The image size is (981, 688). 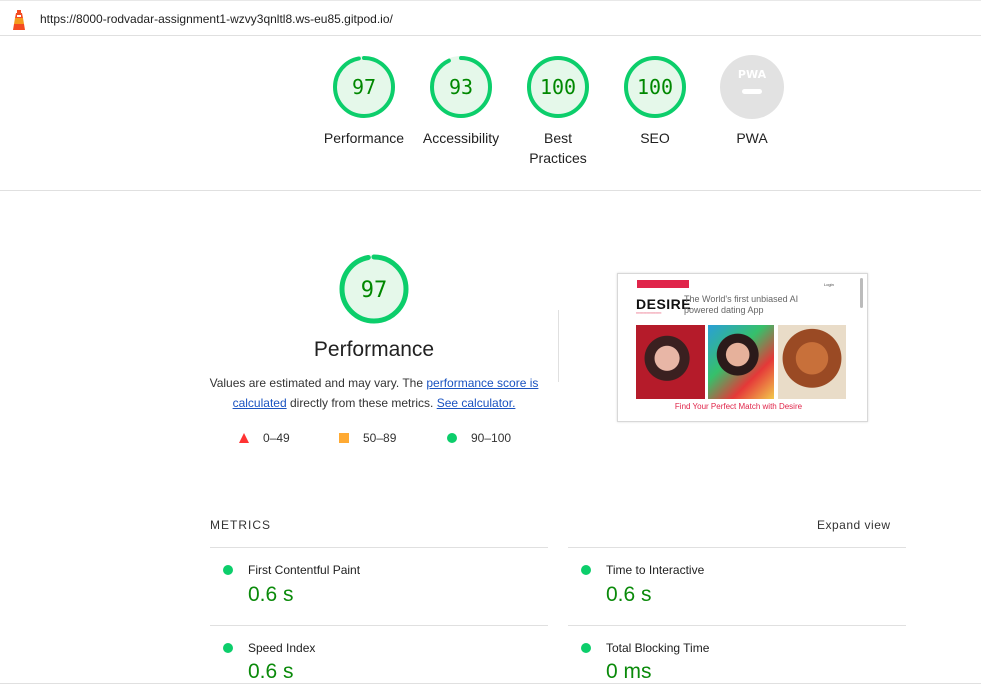 What do you see at coordinates (752, 87) in the screenshot?
I see `pwa-badge-icon: PWA` at bounding box center [752, 87].